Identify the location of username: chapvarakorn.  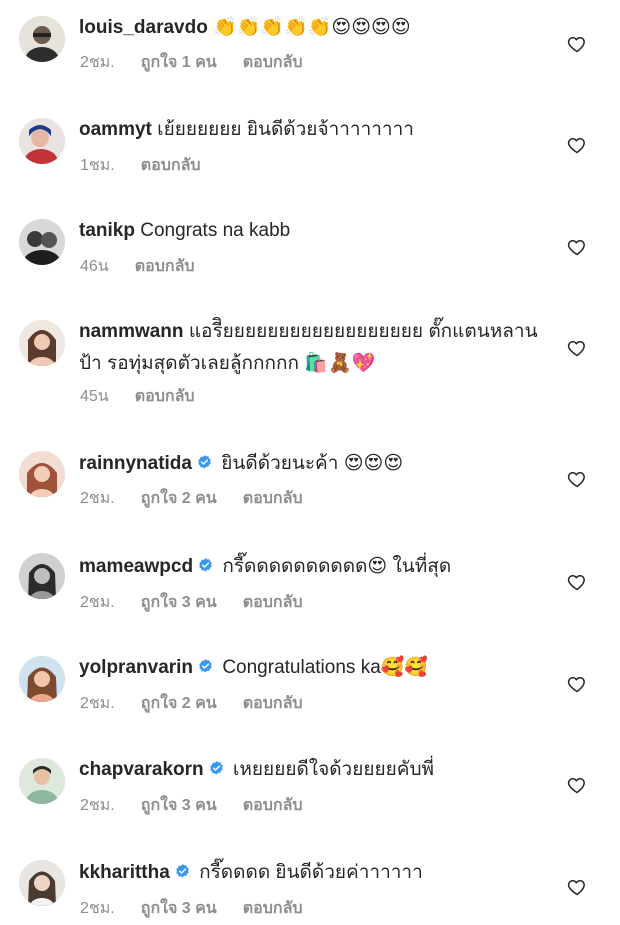
(141, 769).